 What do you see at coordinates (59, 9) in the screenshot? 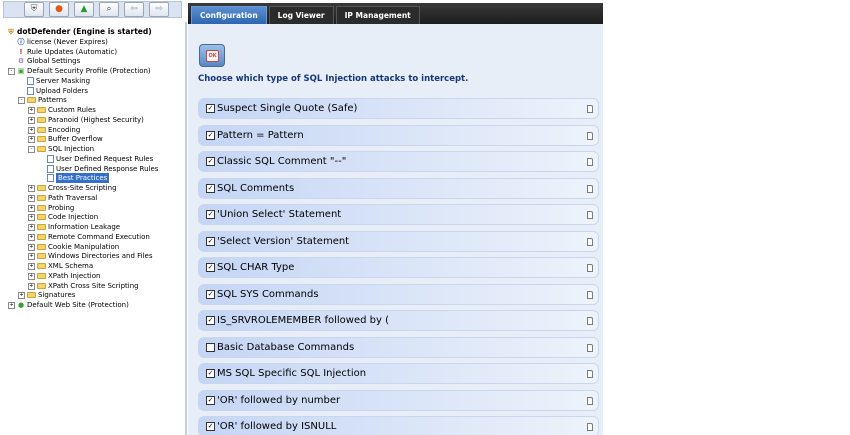
I see `stop-button: ●` at bounding box center [59, 9].